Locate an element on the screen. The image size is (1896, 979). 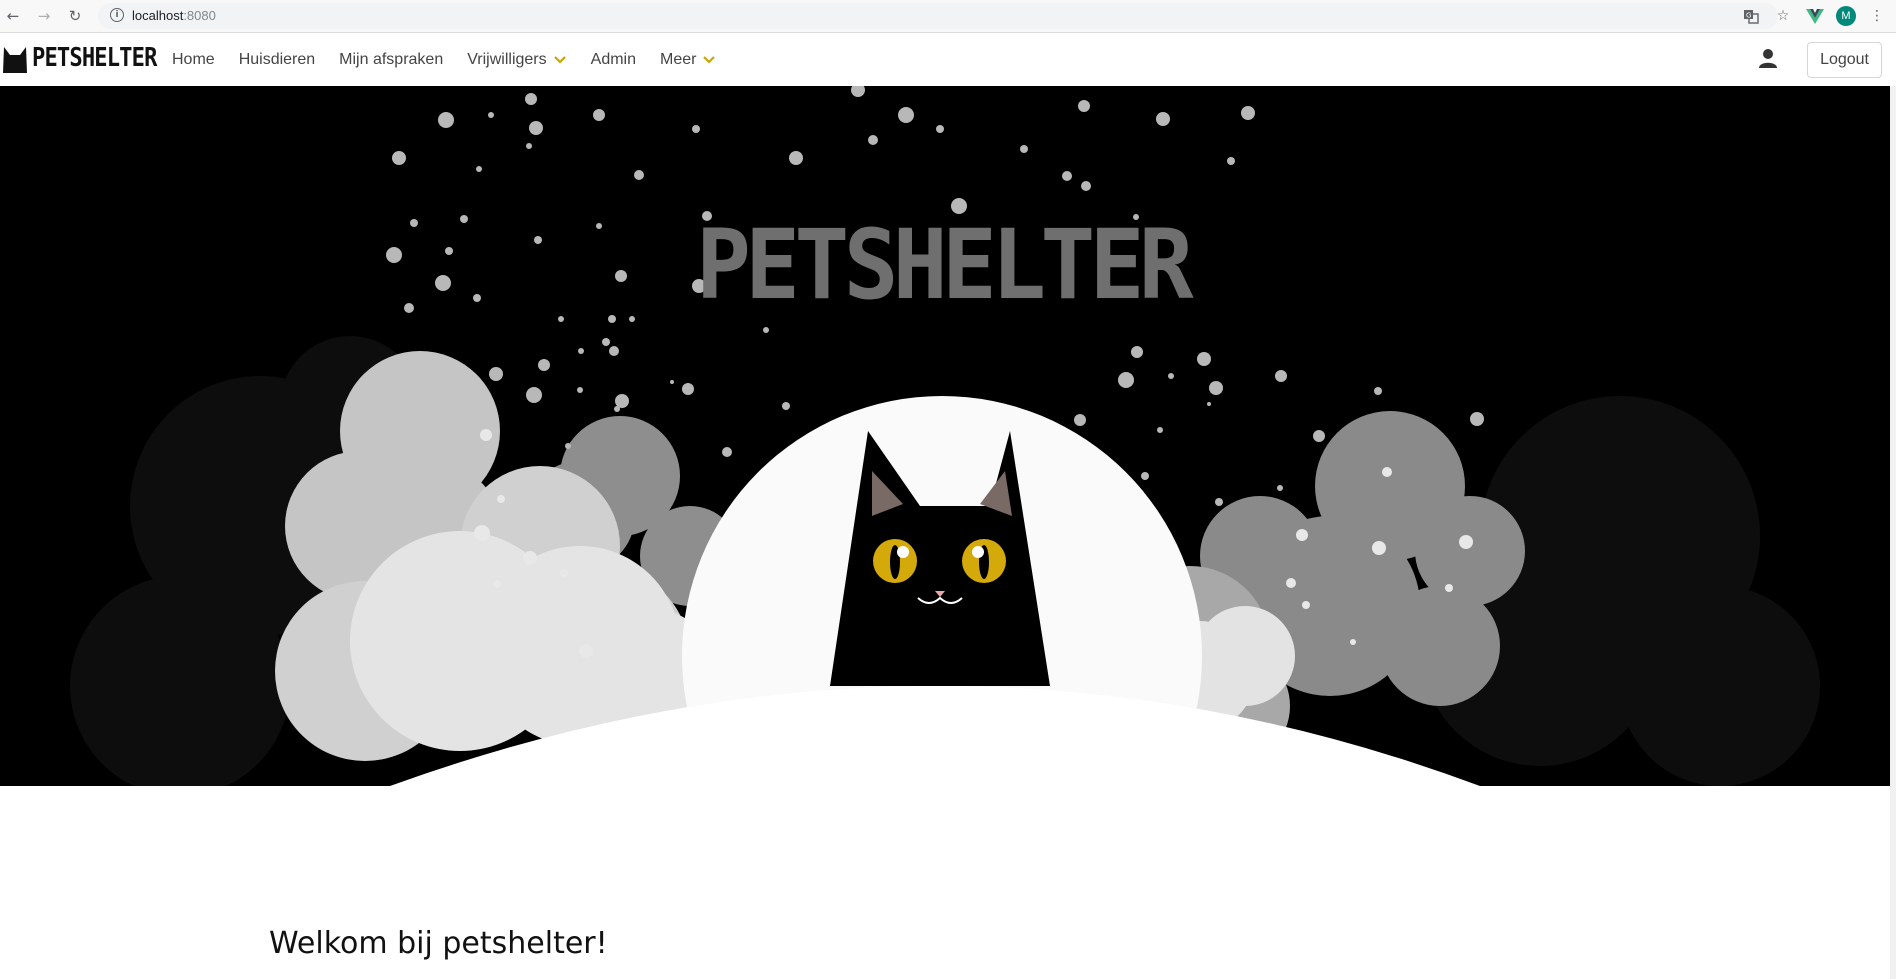
menu-dots-icon: ⋮ is located at coordinates (1877, 16).